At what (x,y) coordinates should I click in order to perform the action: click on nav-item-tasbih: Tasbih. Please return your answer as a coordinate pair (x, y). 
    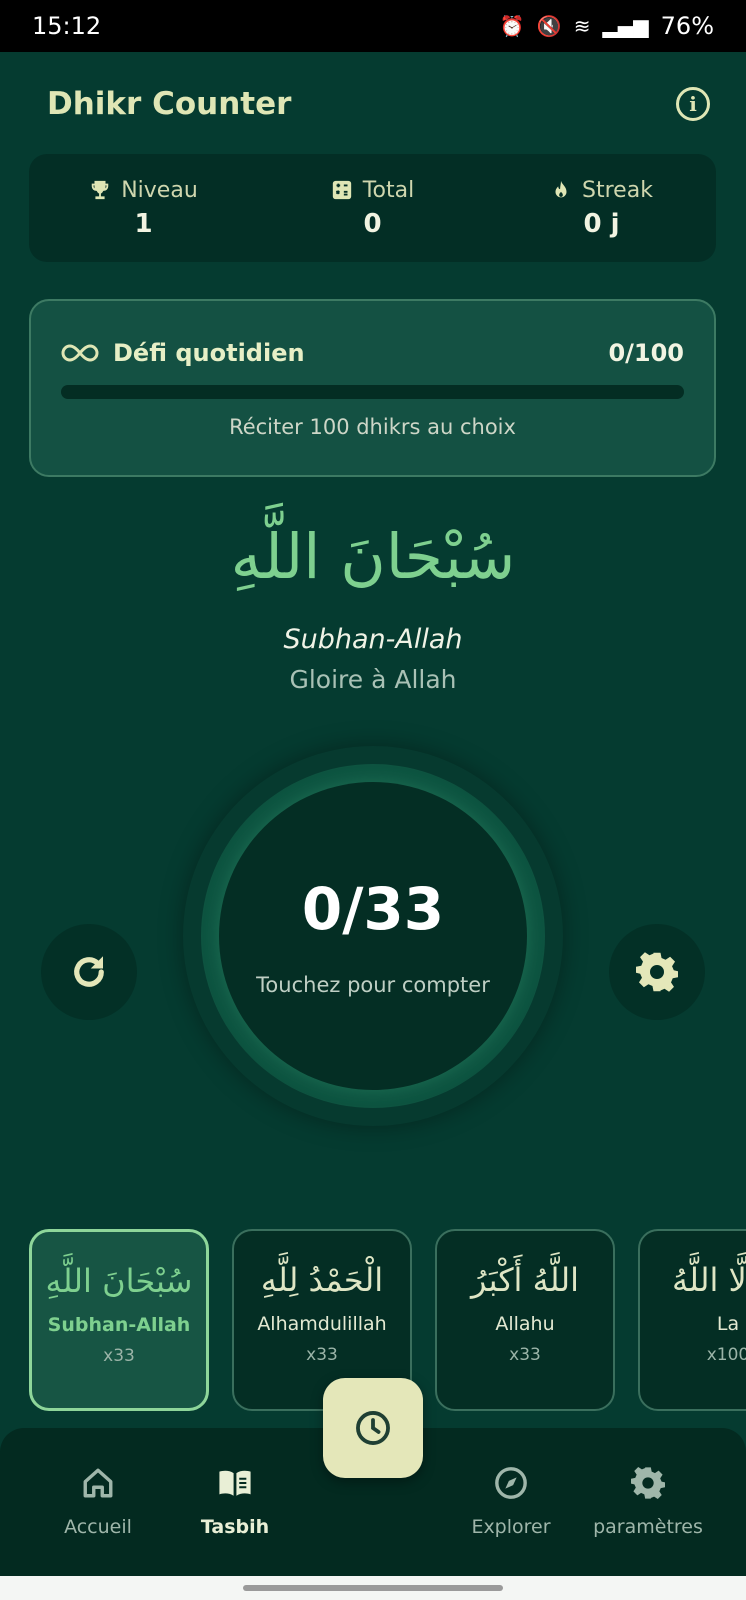
    Looking at the image, I should click on (235, 1502).